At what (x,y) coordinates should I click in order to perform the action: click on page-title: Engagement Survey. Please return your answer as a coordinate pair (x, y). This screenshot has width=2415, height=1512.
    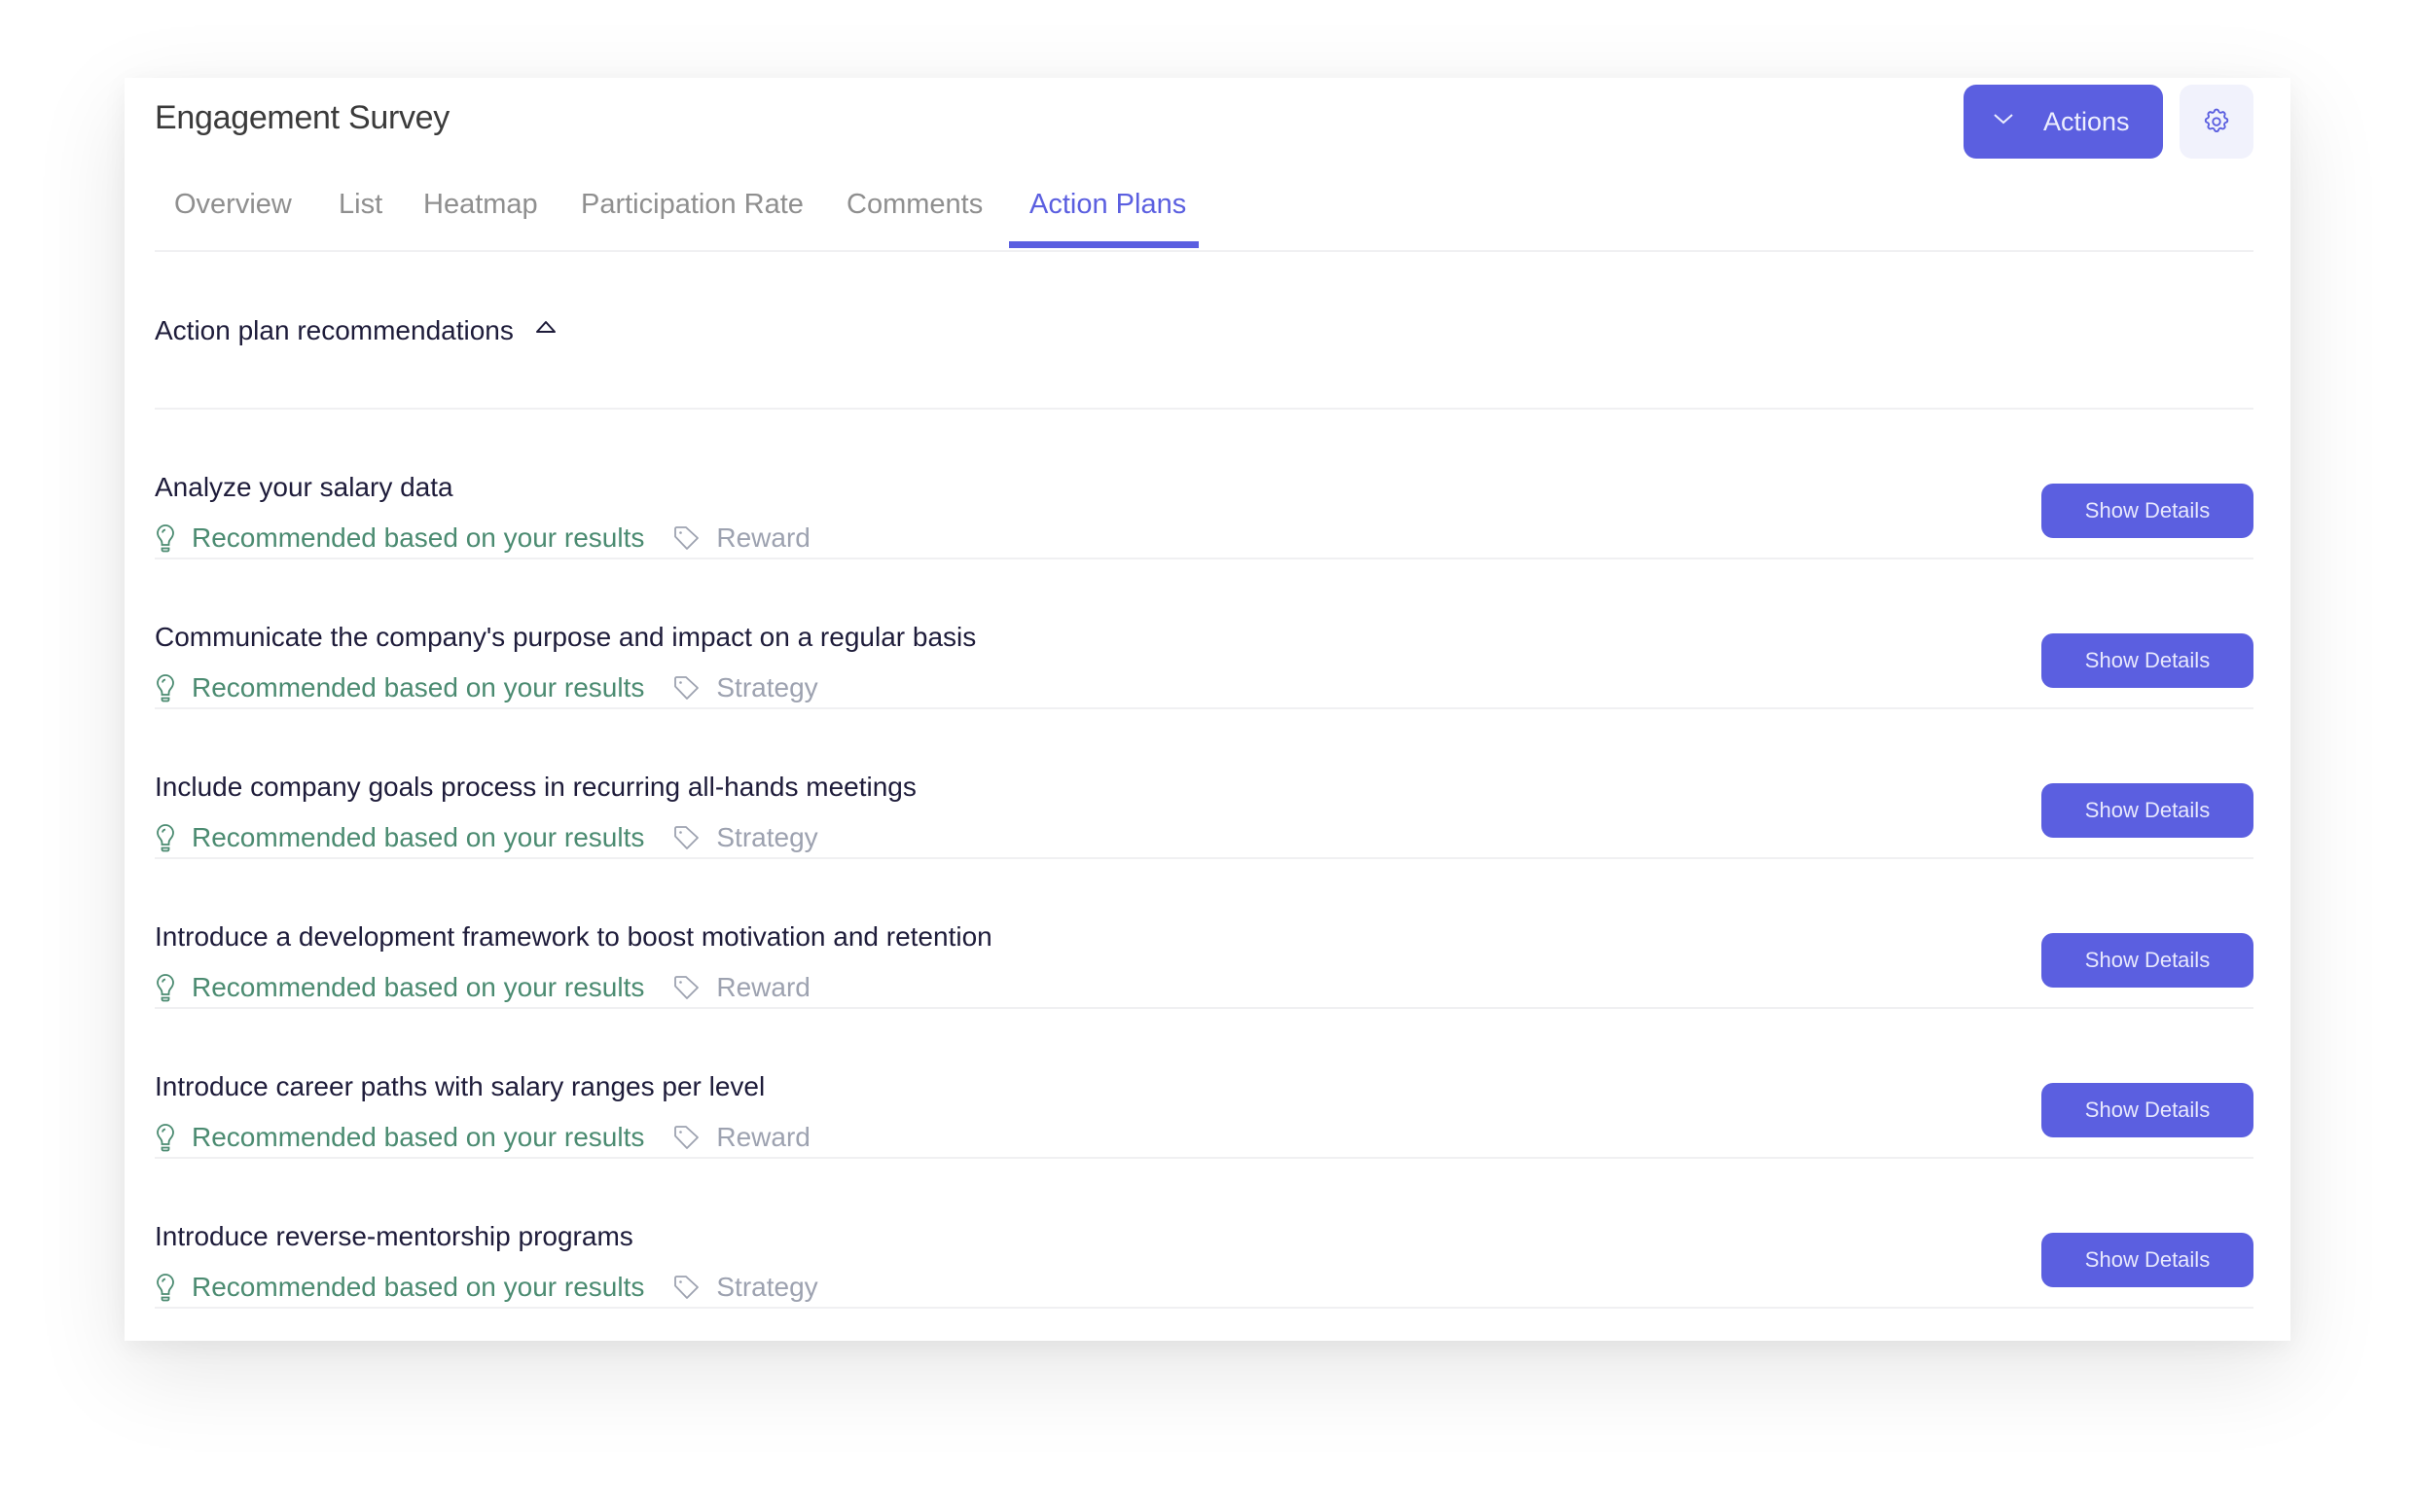
    Looking at the image, I should click on (303, 117).